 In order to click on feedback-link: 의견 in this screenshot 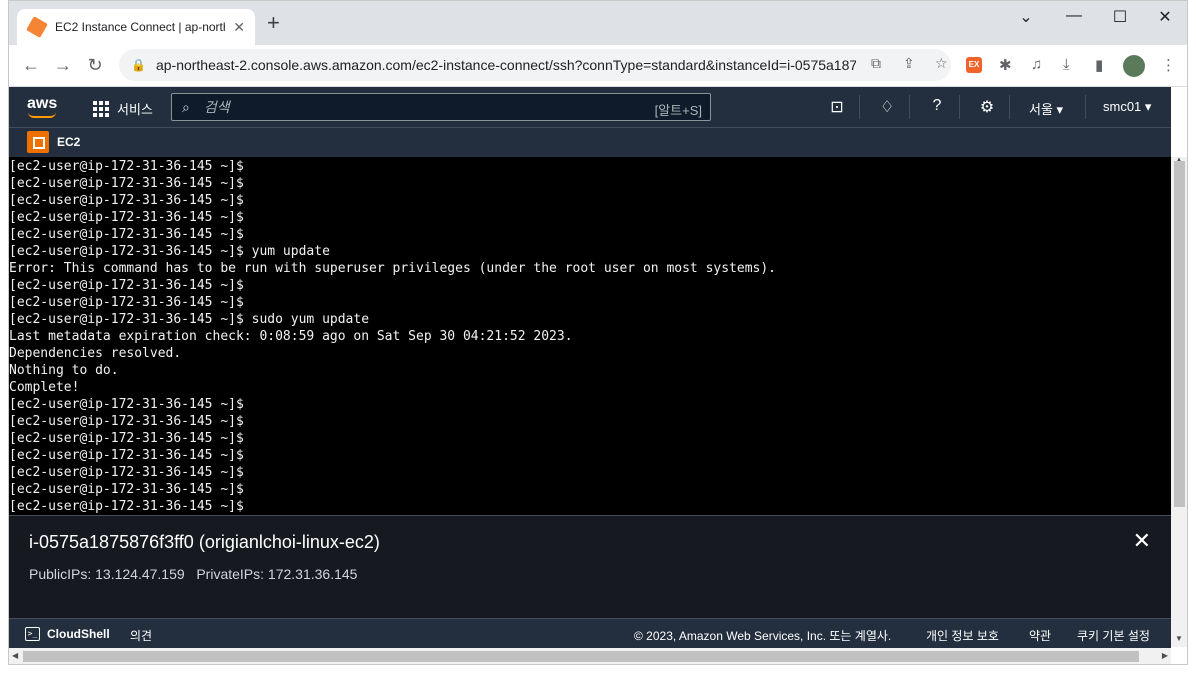, I will do `click(141, 635)`.